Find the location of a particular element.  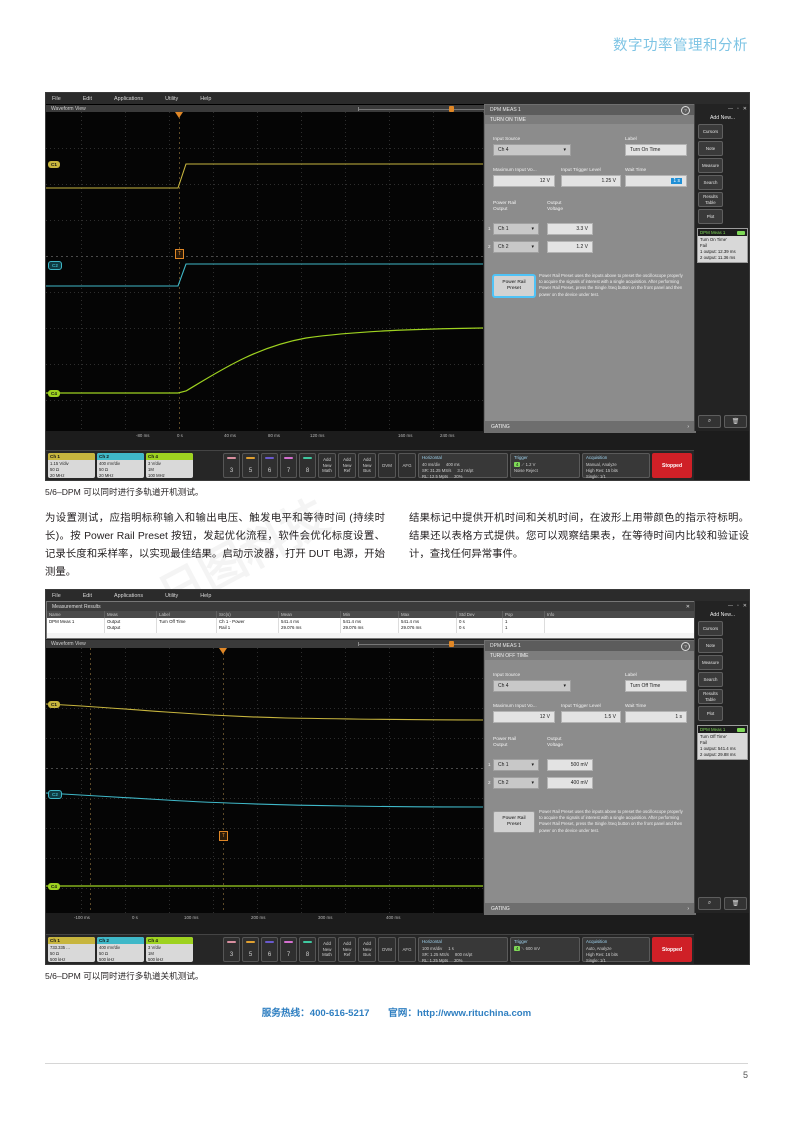

window-controls: — ▫ ✕ is located at coordinates (722, 605).